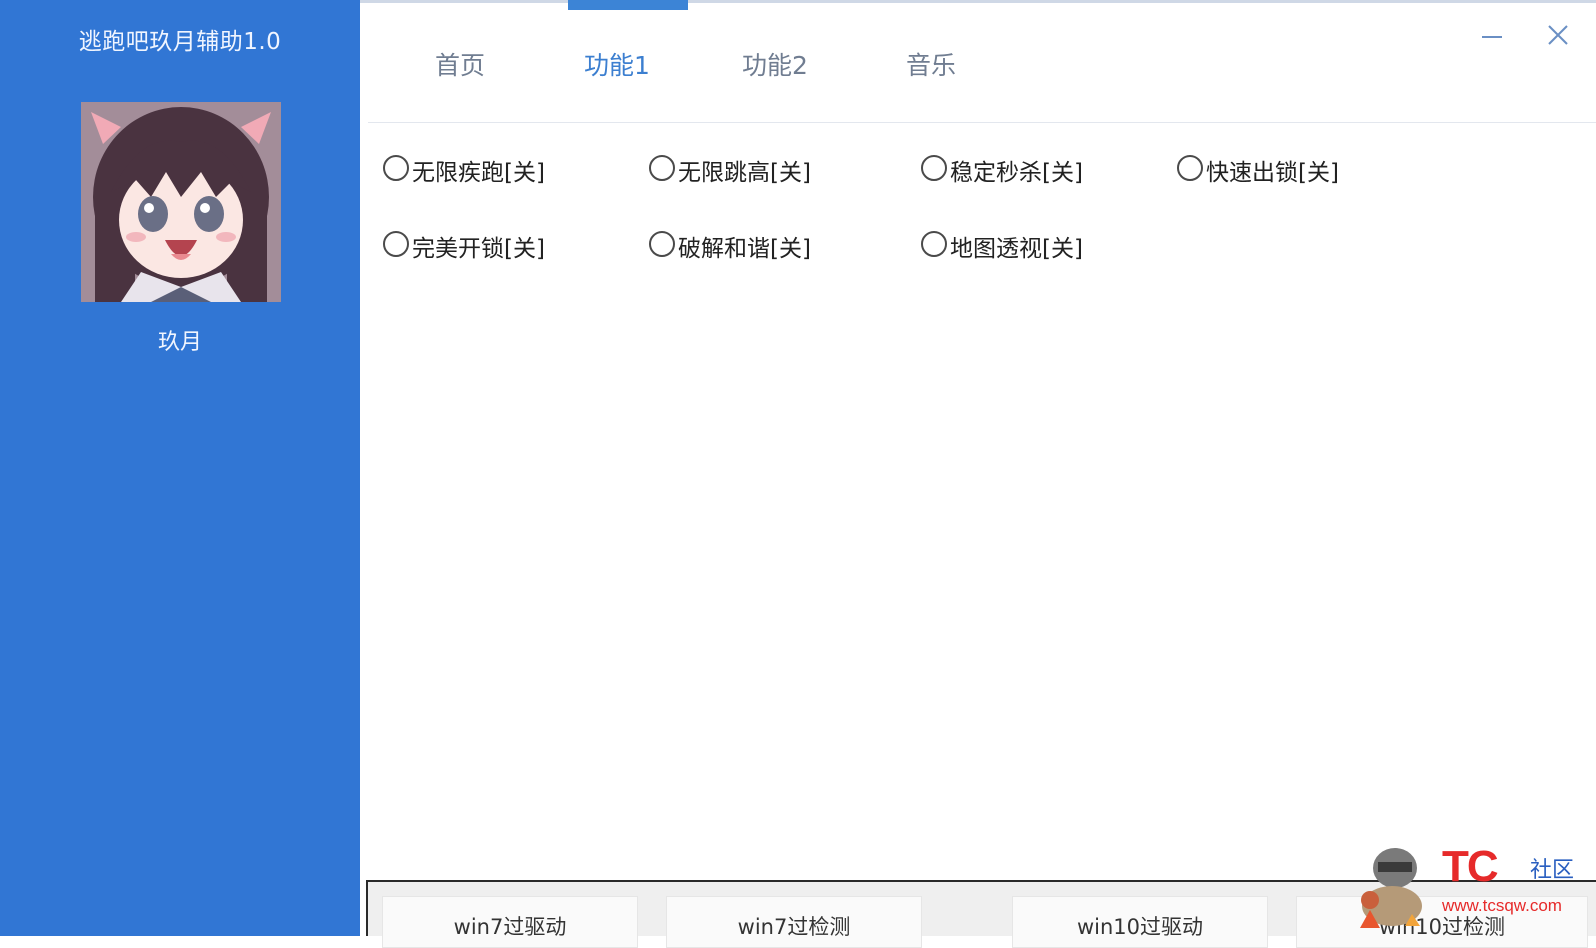  What do you see at coordinates (179, 342) in the screenshot?
I see `user-name: 玖月` at bounding box center [179, 342].